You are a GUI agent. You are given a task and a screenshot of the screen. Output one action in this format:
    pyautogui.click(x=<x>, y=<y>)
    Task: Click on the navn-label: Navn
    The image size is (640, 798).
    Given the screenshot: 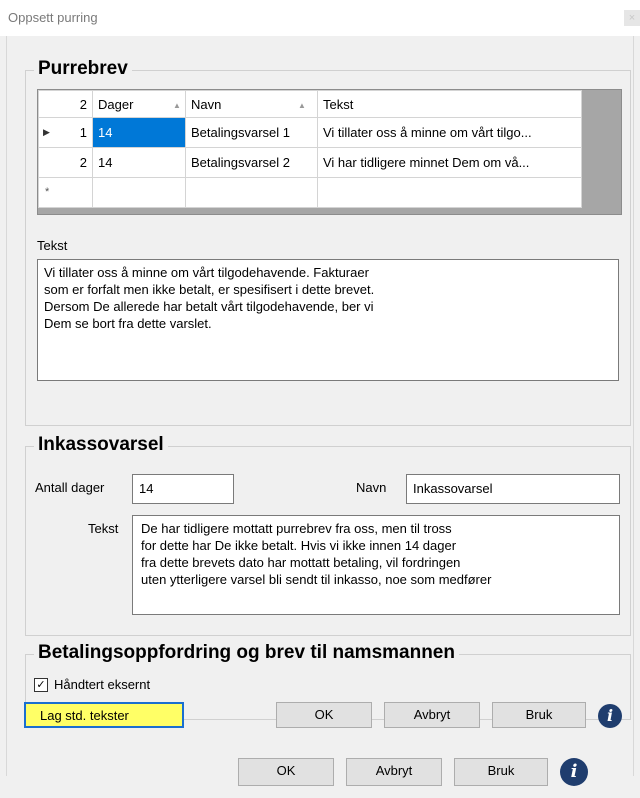 What is the action you would take?
    pyautogui.click(x=371, y=487)
    